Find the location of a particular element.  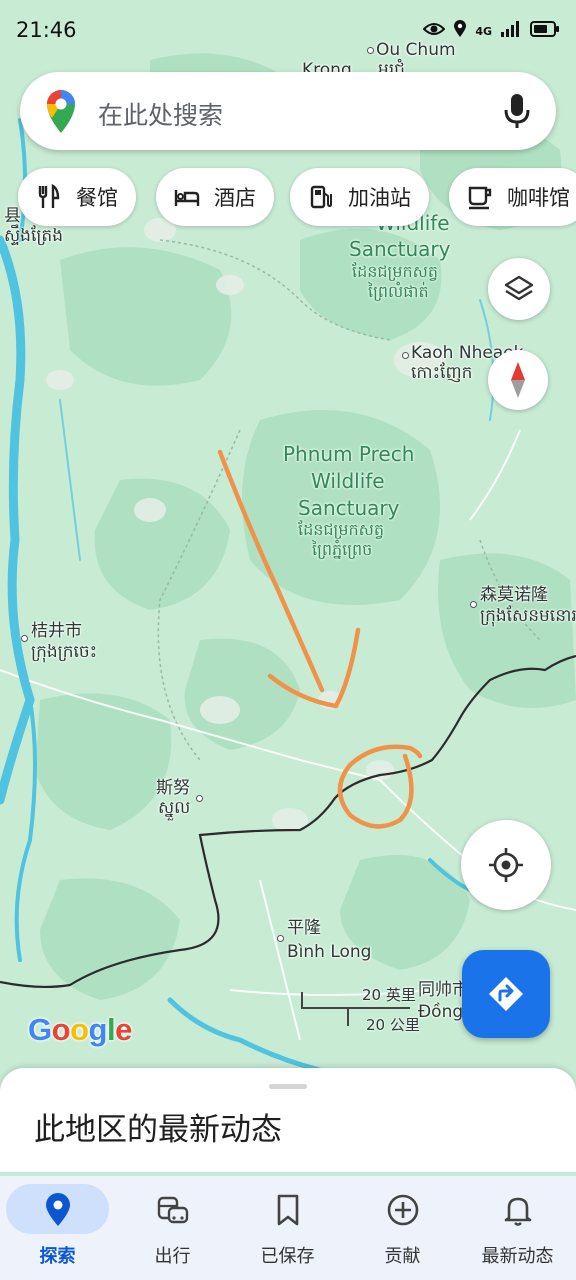

nav-updates: 最新动态 is located at coordinates (517, 1228).